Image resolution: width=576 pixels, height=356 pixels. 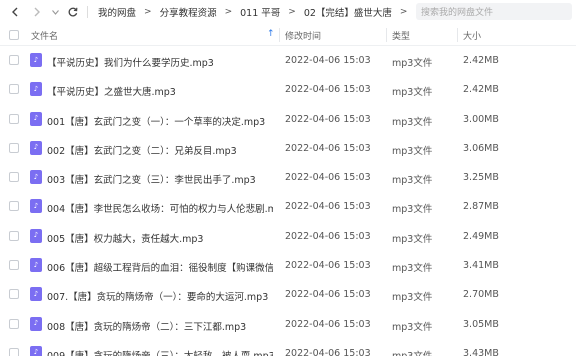 What do you see at coordinates (188, 12) in the screenshot?
I see `breadcrumb-item: 分享教程资源` at bounding box center [188, 12].